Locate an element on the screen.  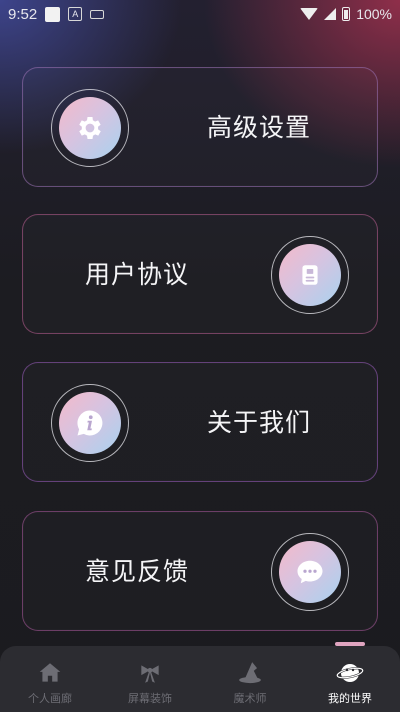
bottom-navigation: 个人画廊 屏幕装饰 魔术师 我的世界 is located at coordinates (200, 677).